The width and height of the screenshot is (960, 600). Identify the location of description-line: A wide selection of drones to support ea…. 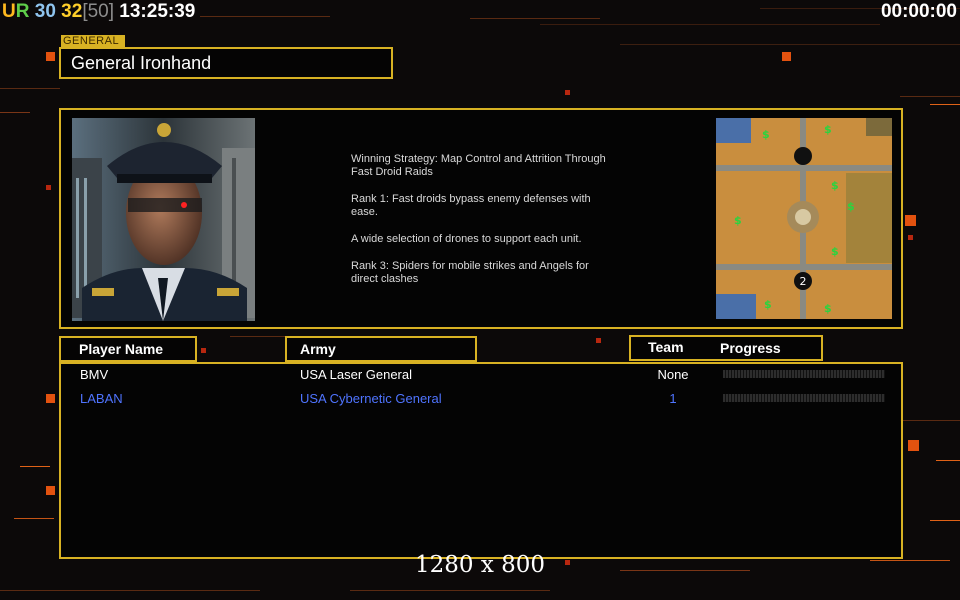
(466, 239).